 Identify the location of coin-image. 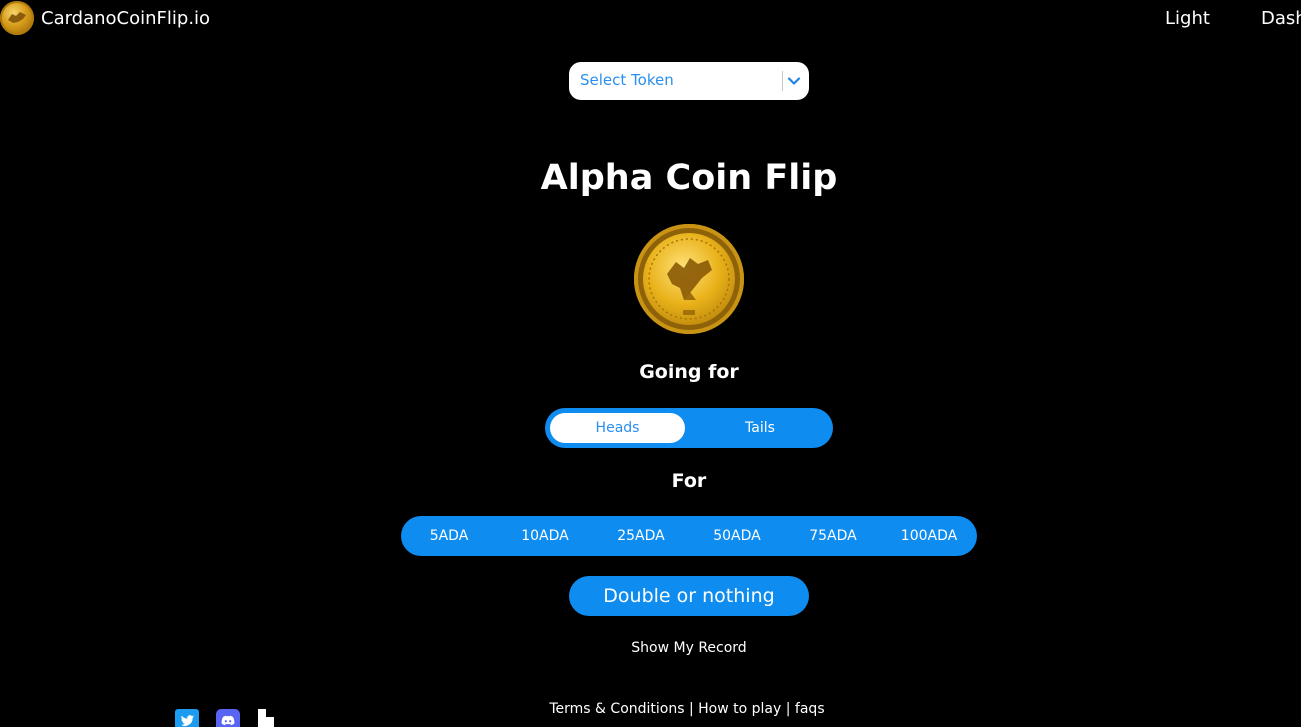
(689, 279).